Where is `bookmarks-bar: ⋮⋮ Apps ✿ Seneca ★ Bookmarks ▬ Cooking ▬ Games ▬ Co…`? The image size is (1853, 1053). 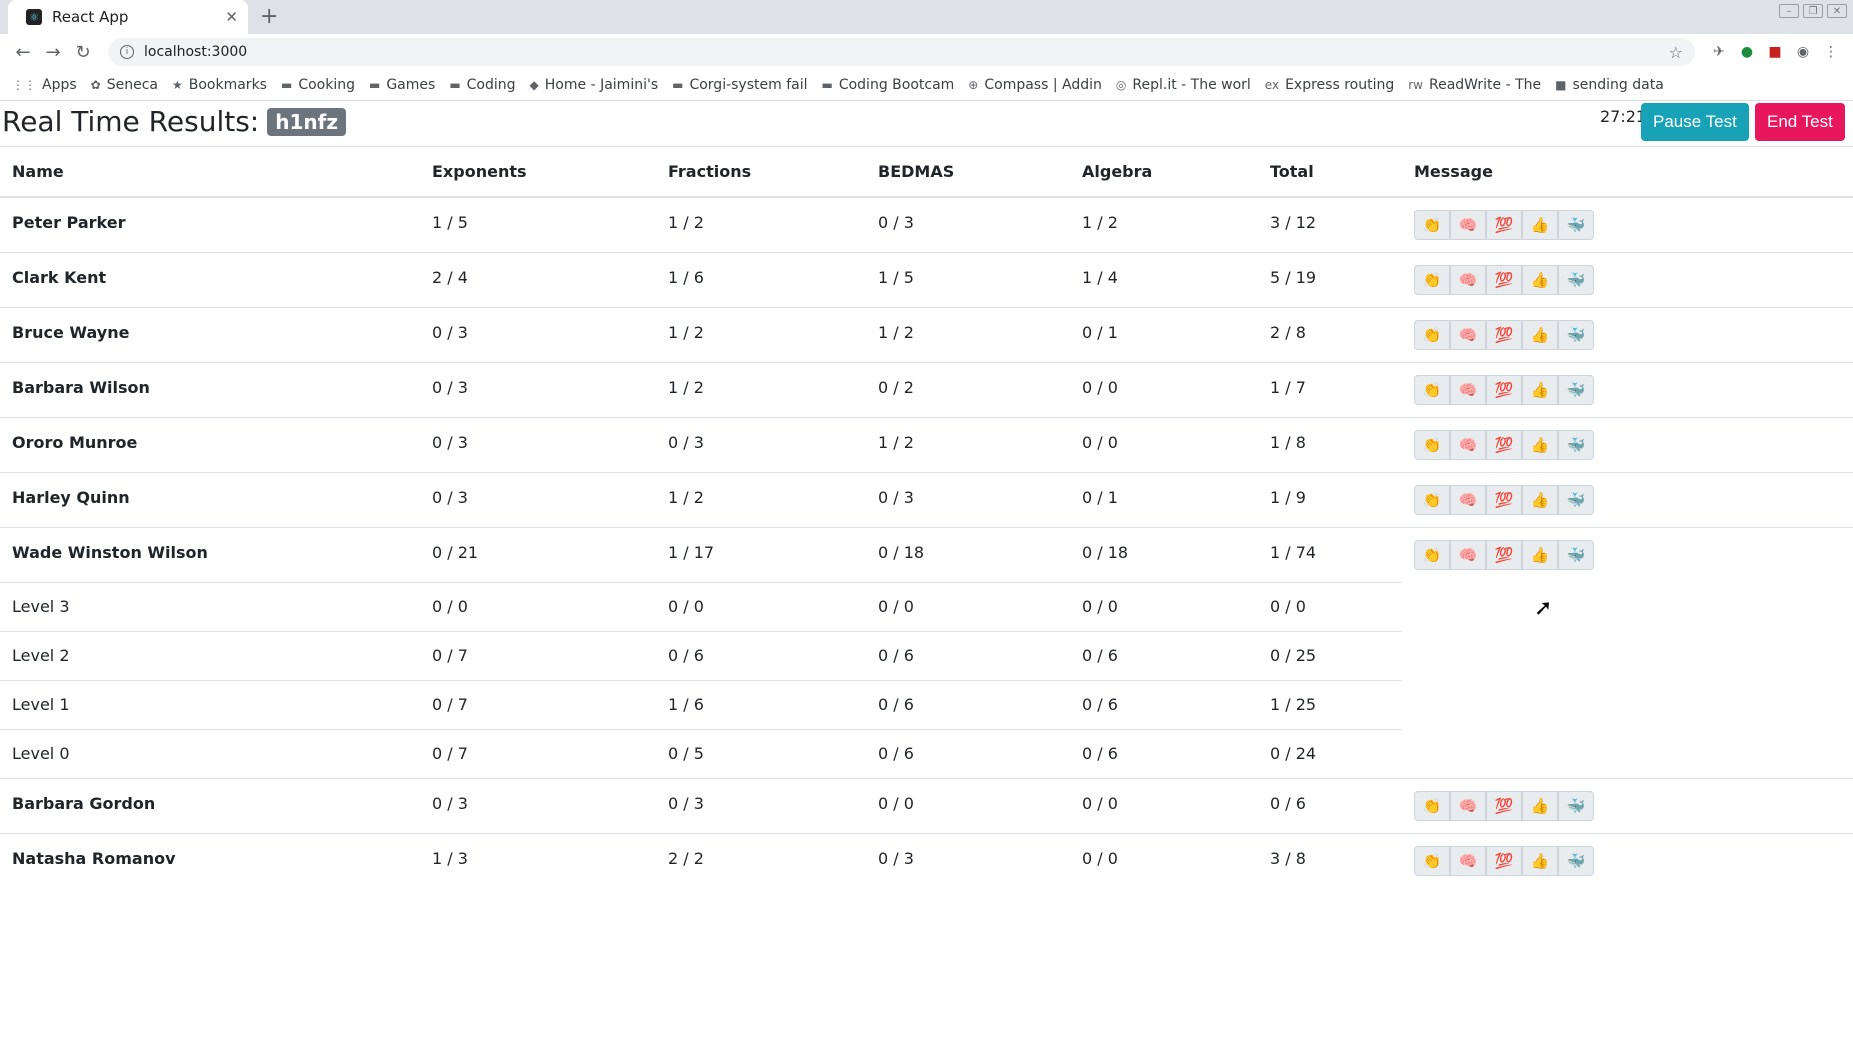
bookmarks-bar: ⋮⋮ Apps ✿ Seneca ★ Bookmarks ▬ Cooking ▬ Games ▬ Co… is located at coordinates (926, 85).